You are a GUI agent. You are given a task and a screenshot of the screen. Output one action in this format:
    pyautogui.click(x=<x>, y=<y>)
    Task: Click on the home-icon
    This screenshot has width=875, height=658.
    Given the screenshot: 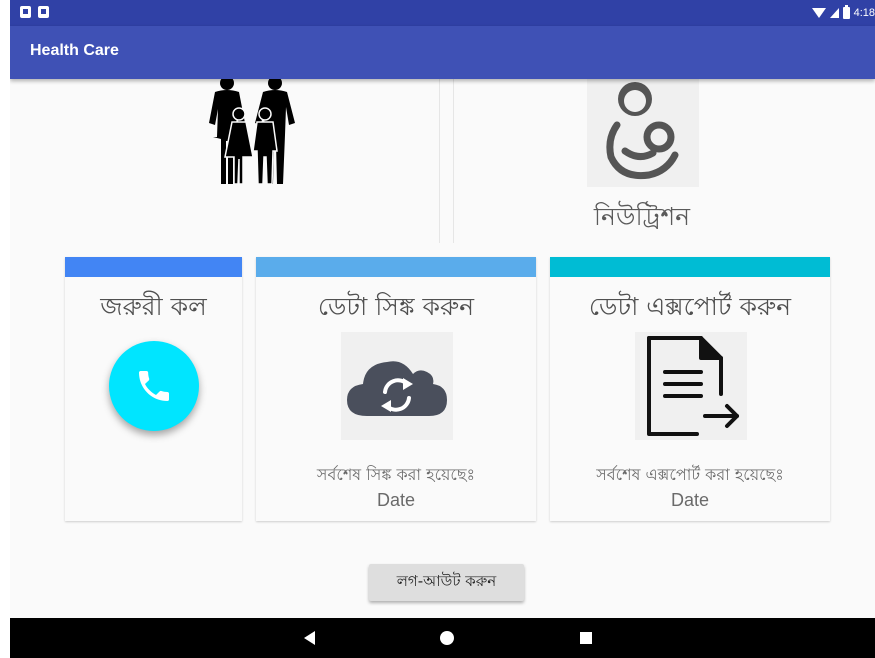 What is the action you would take?
    pyautogui.click(x=447, y=638)
    